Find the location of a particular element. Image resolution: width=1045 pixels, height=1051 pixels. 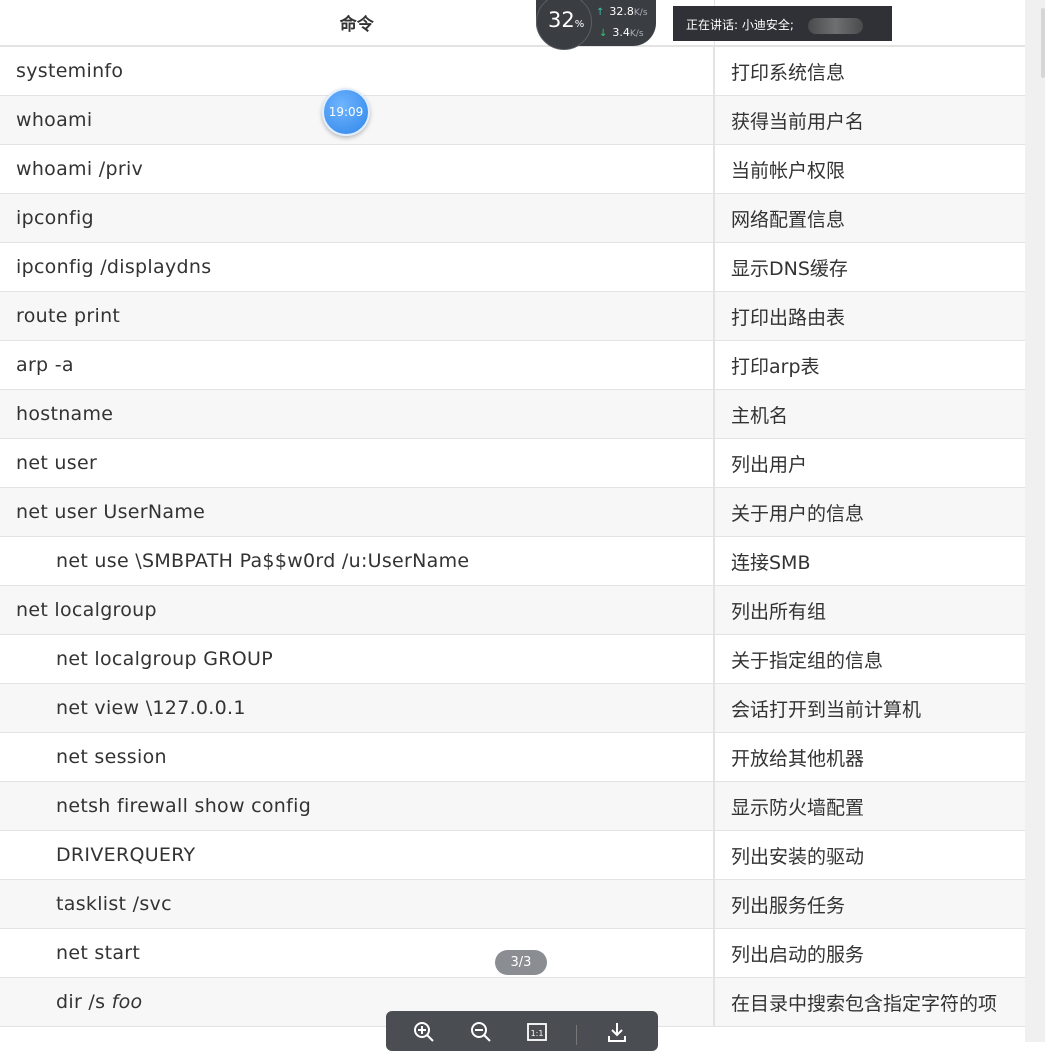

upload-speed-value: 32.8 is located at coordinates (621, 11).